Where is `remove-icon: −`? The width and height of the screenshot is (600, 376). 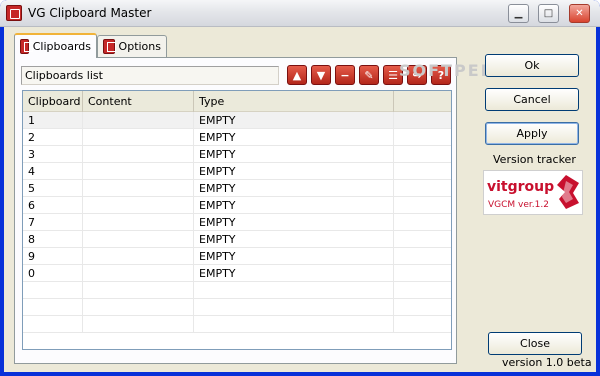
remove-icon: − is located at coordinates (345, 75).